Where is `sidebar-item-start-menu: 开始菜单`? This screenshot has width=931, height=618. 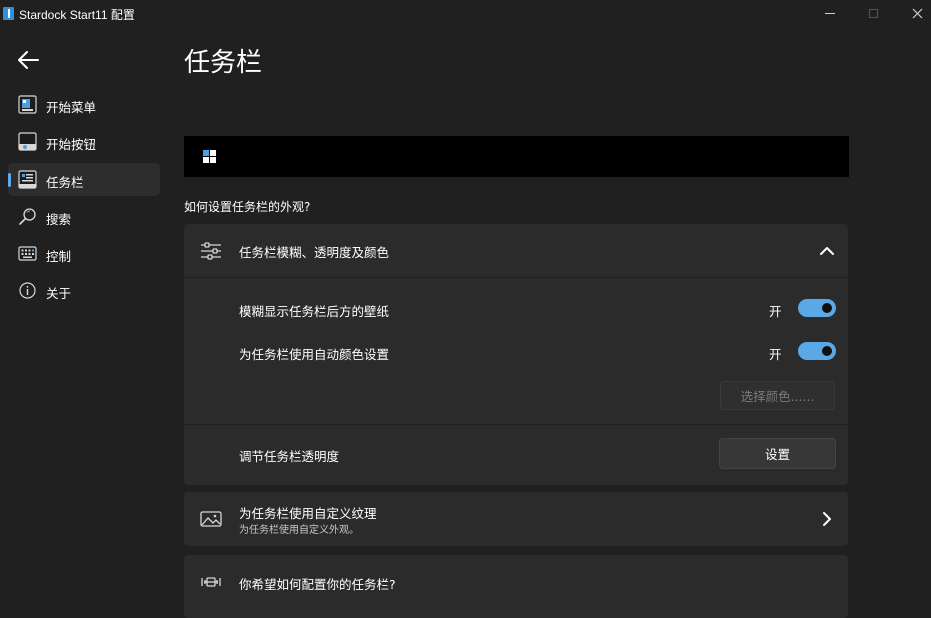 sidebar-item-start-menu: 开始菜单 is located at coordinates (84, 104).